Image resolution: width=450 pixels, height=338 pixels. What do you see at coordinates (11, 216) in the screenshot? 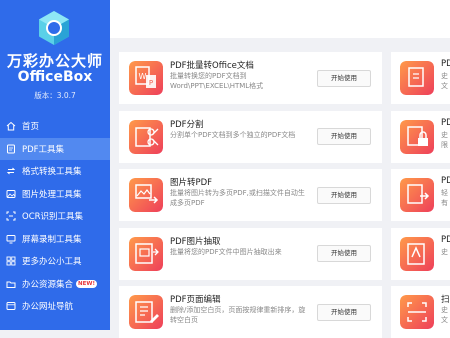
I see `ocr-icon` at bounding box center [11, 216].